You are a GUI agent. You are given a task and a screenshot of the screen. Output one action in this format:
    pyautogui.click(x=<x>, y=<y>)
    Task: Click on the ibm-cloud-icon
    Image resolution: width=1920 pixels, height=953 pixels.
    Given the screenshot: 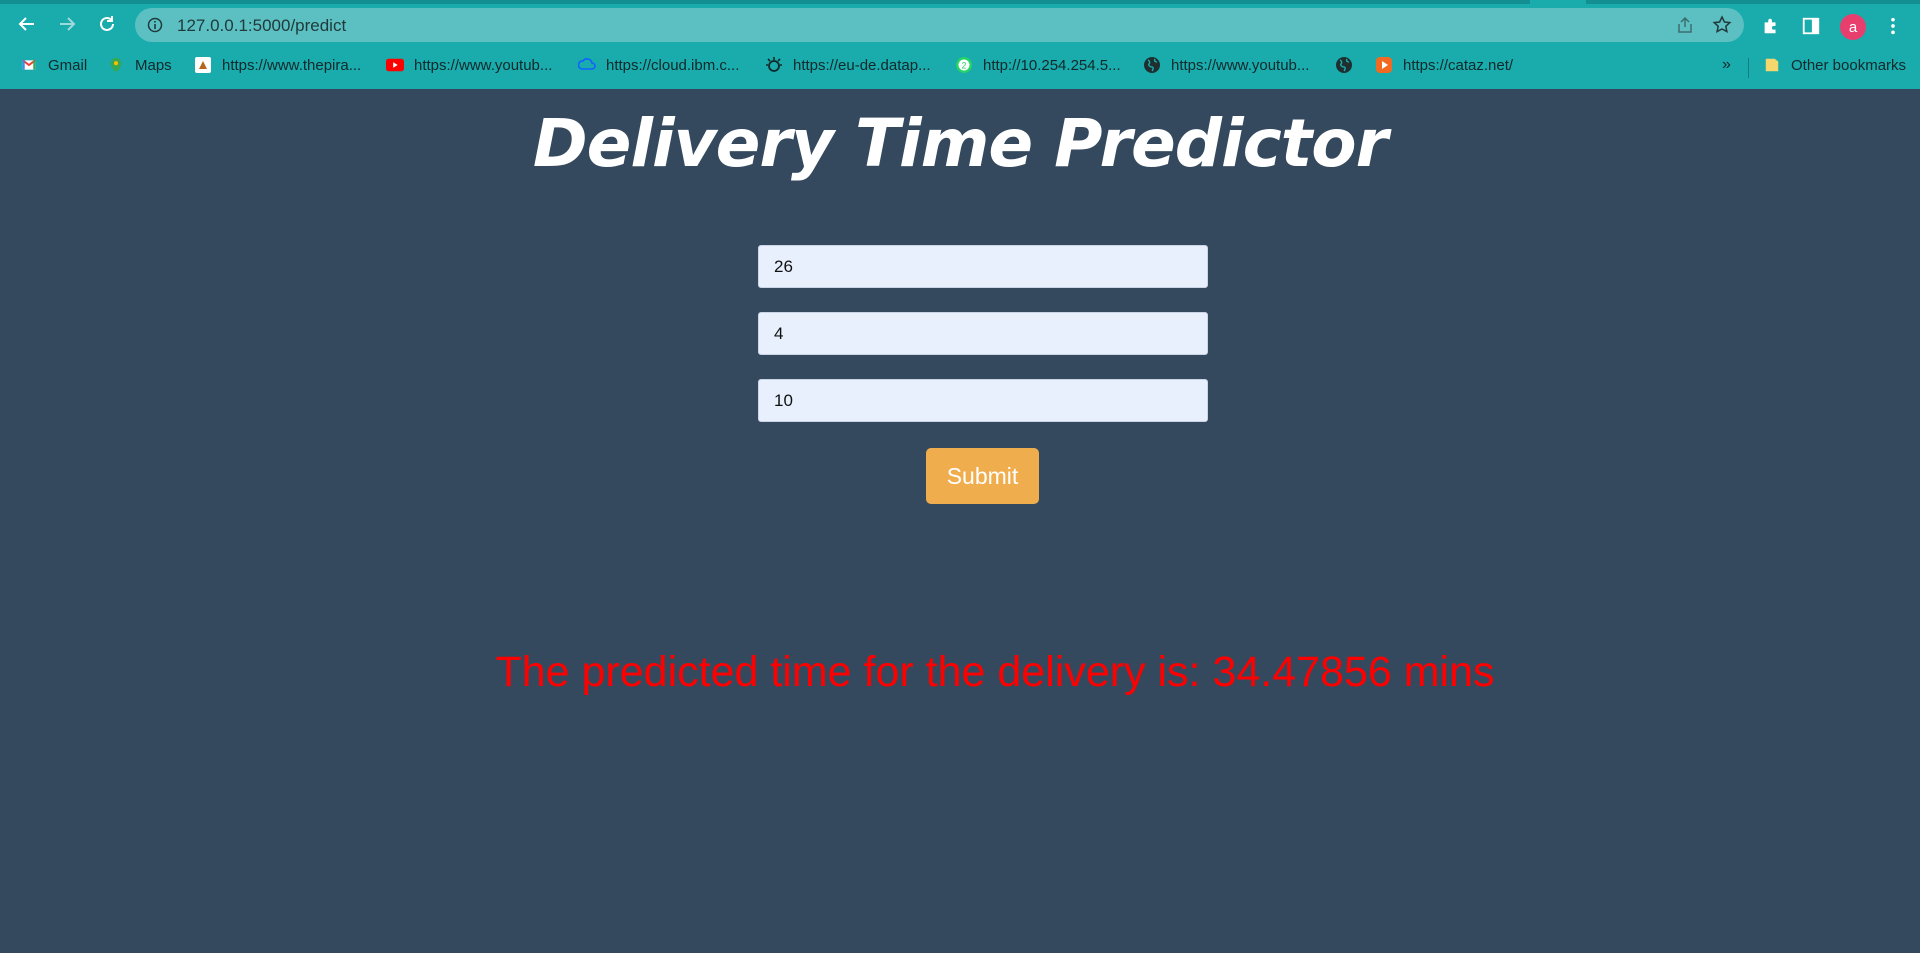 What is the action you would take?
    pyautogui.click(x=587, y=65)
    